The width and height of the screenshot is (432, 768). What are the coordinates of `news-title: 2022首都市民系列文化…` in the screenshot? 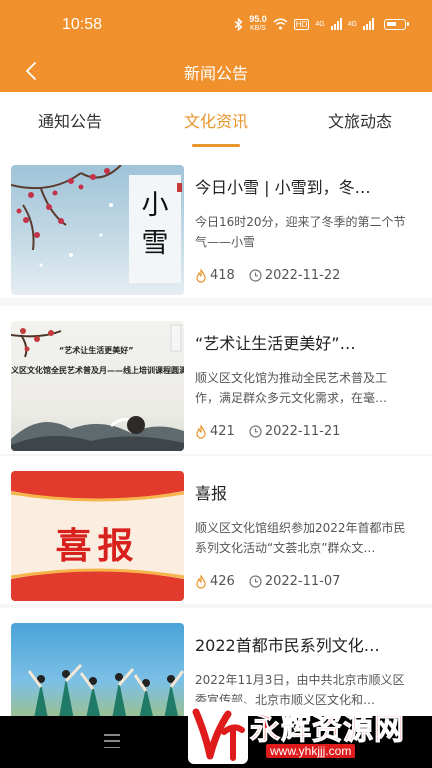 It's located at (287, 645).